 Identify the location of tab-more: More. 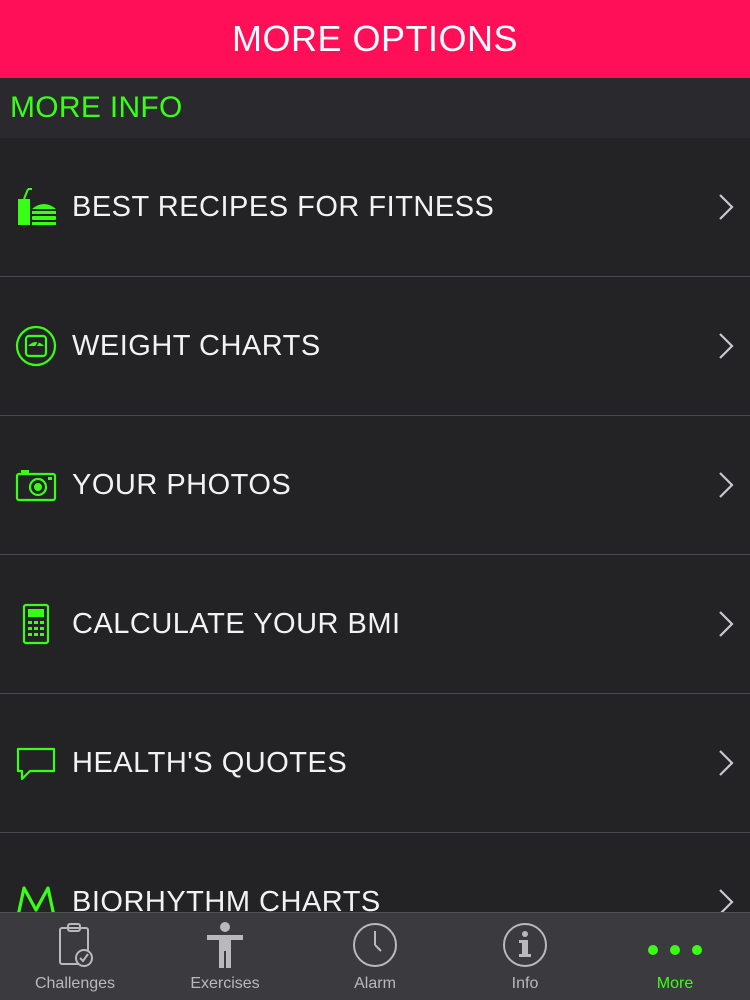
(675, 956).